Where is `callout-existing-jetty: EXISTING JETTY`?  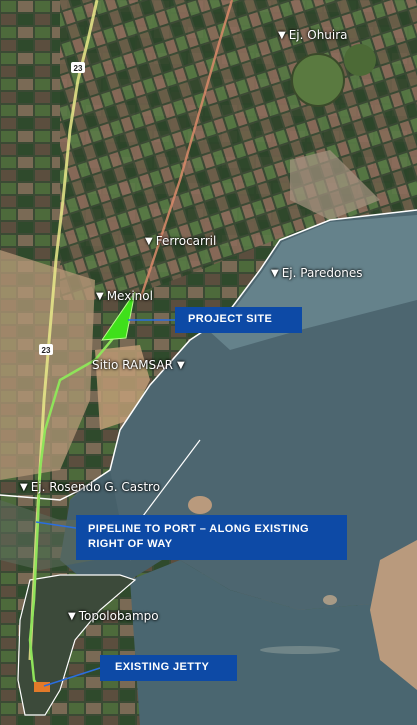 callout-existing-jetty: EXISTING JETTY is located at coordinates (168, 668).